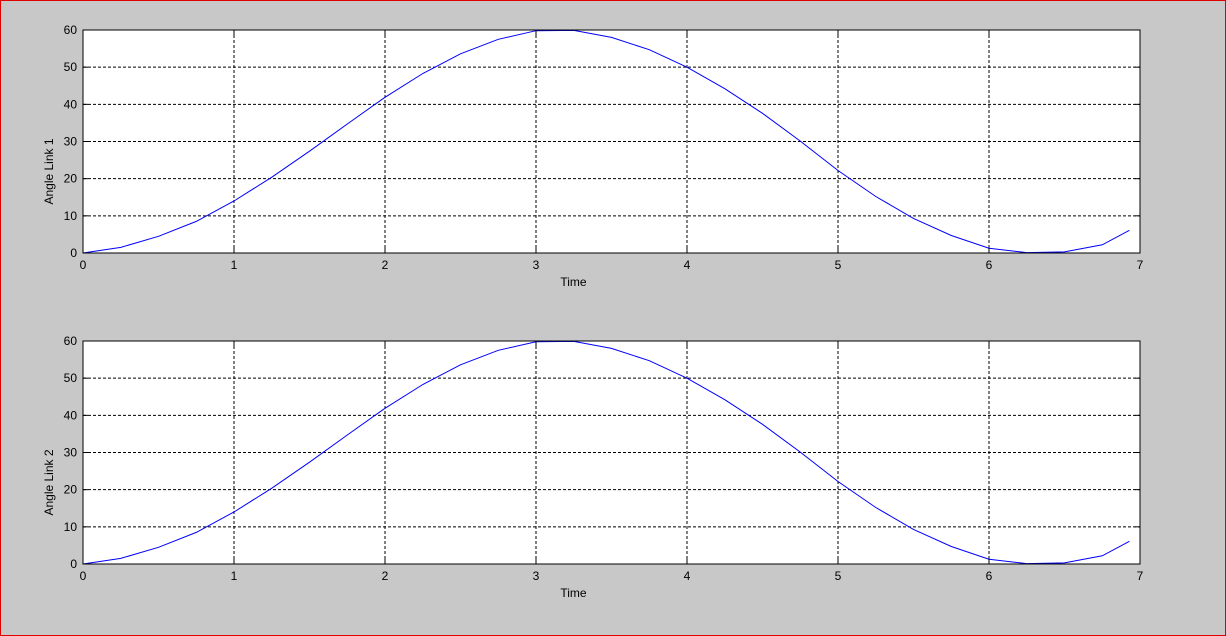  Describe the element at coordinates (49, 482) in the screenshot. I see `y-axis-label: Angle Link 2` at that location.